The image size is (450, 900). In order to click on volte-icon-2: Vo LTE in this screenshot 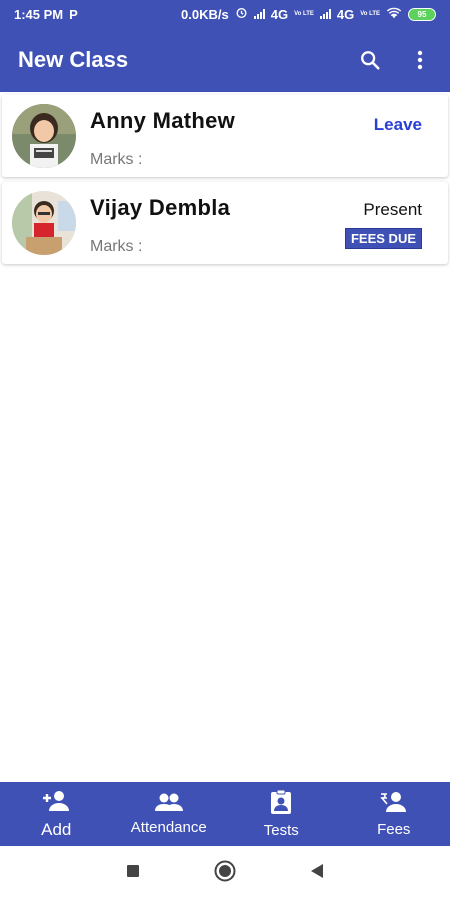, I will do `click(370, 14)`.